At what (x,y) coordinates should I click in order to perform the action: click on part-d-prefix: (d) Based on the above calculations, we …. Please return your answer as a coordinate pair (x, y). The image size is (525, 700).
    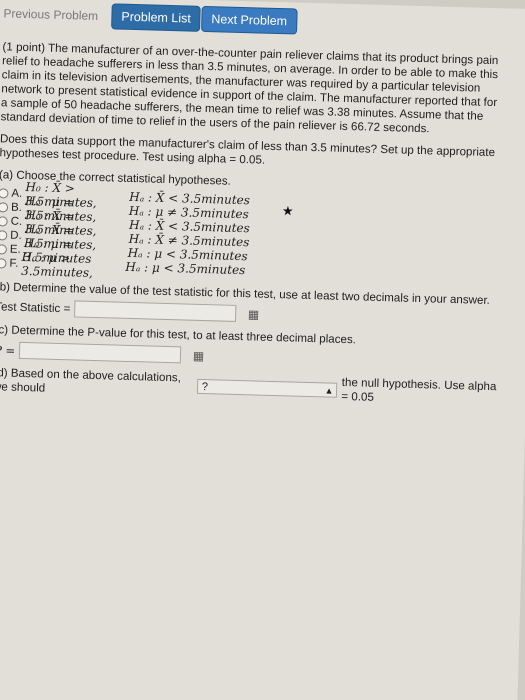
    Looking at the image, I should click on (91, 380).